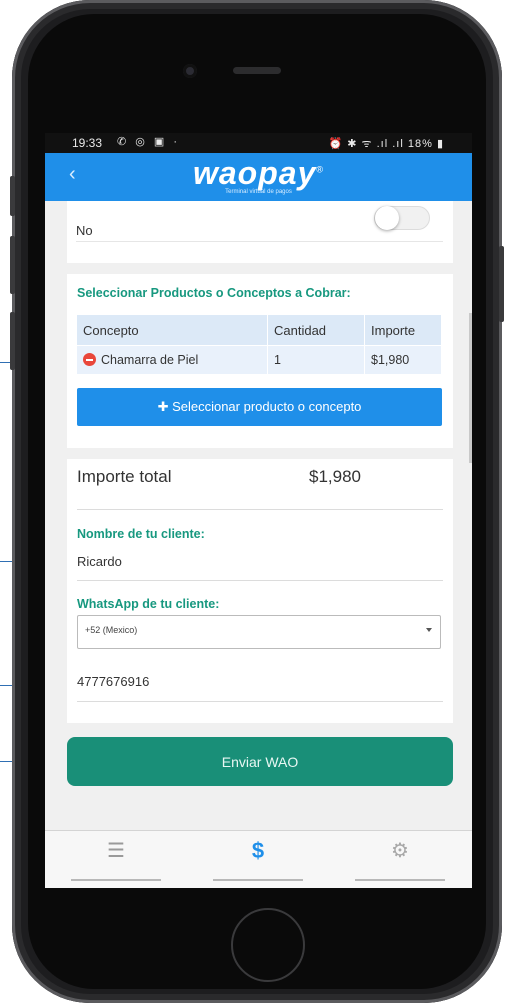  I want to click on total-value: $1,980, so click(335, 476).